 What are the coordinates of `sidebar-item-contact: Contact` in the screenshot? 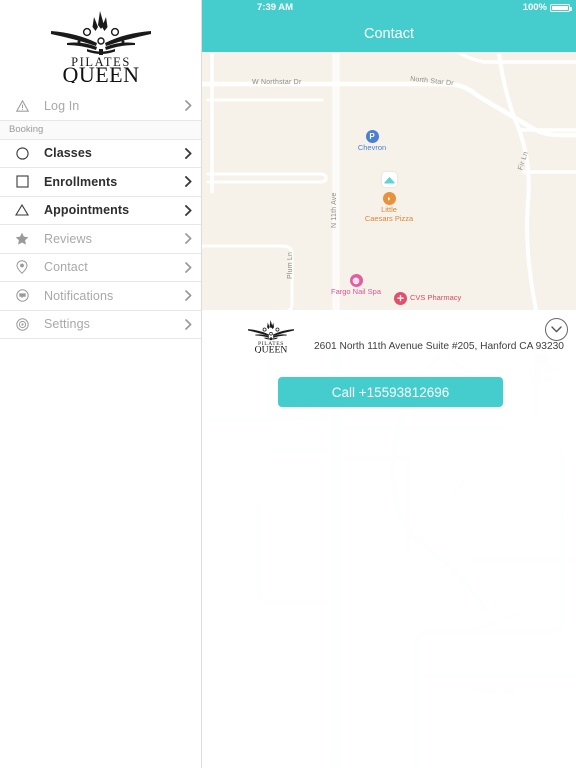 It's located at (100, 267).